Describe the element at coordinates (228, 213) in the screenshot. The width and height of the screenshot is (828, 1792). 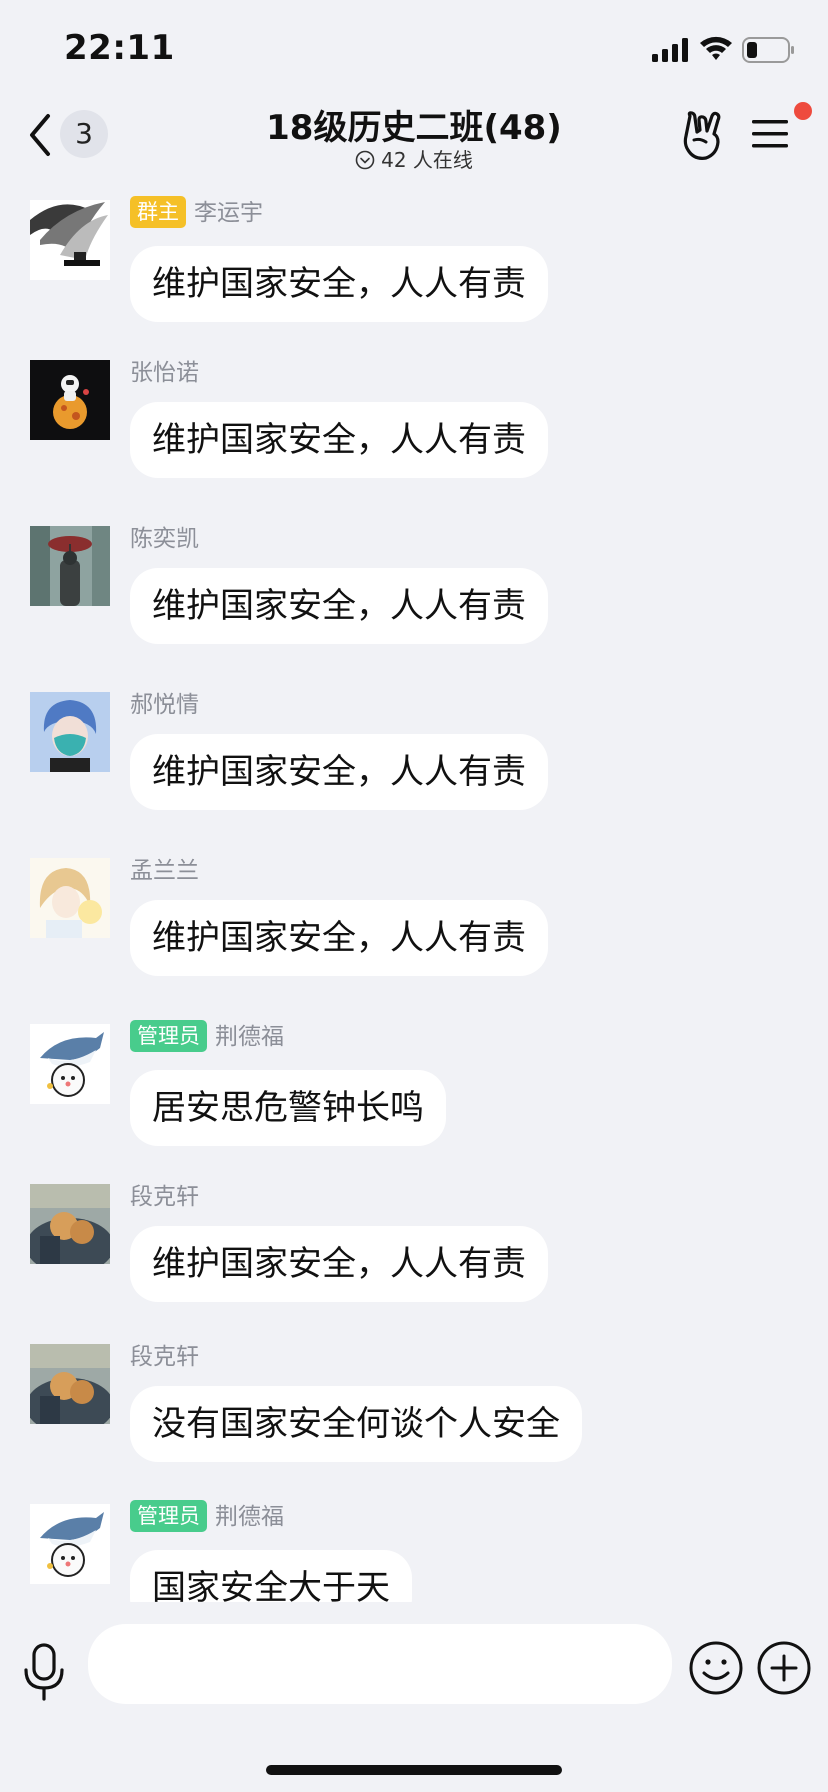
I see `sender-name: 李运宇` at that location.